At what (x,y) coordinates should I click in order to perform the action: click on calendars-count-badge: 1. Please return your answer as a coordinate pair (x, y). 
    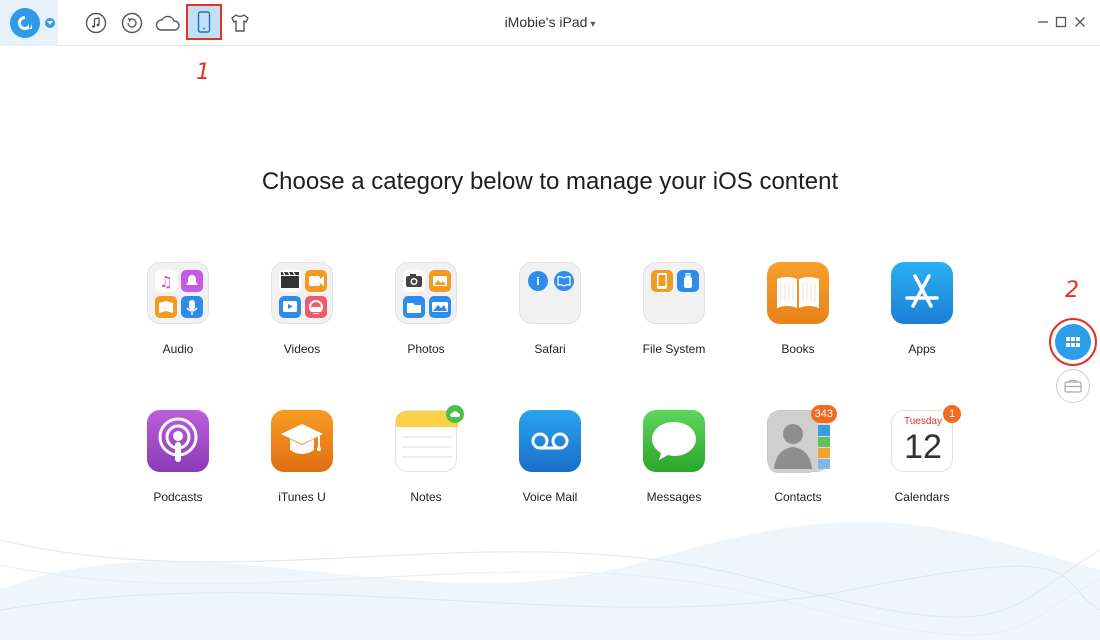
    Looking at the image, I should click on (952, 414).